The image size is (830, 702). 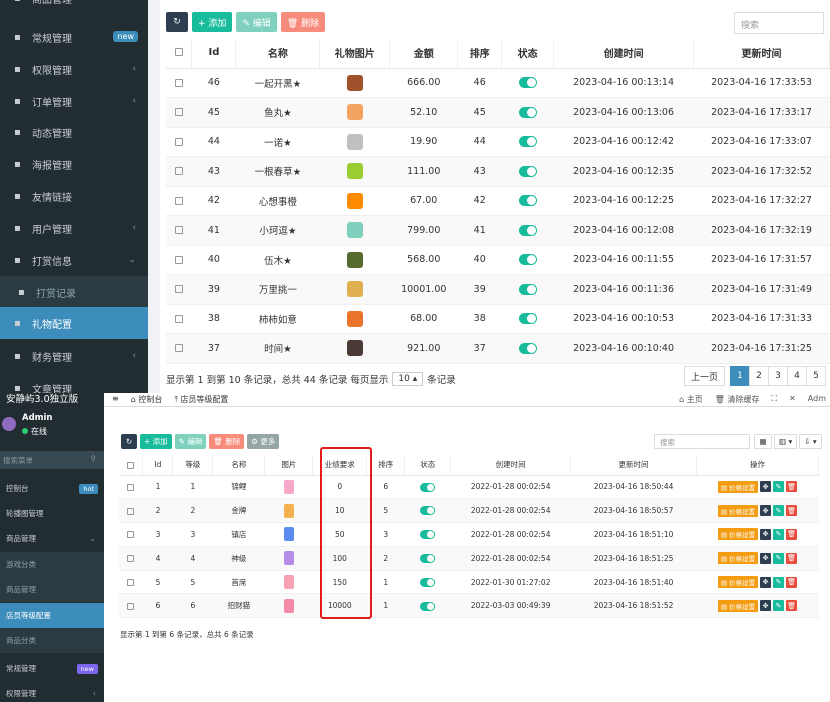 I want to click on sidebar-item: 轮播图管理, so click(x=52, y=513).